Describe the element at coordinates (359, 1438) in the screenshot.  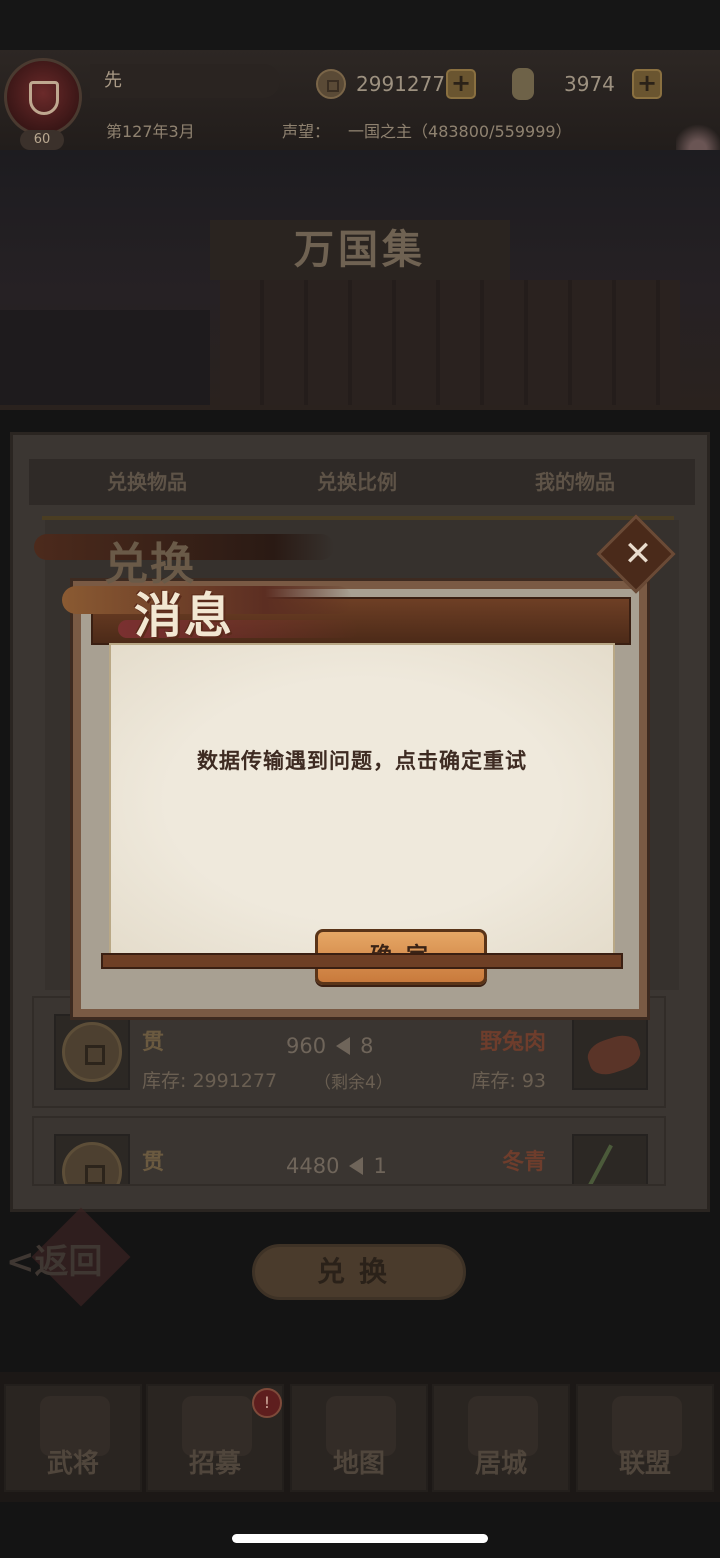
I see `nav-map: 地图` at that location.